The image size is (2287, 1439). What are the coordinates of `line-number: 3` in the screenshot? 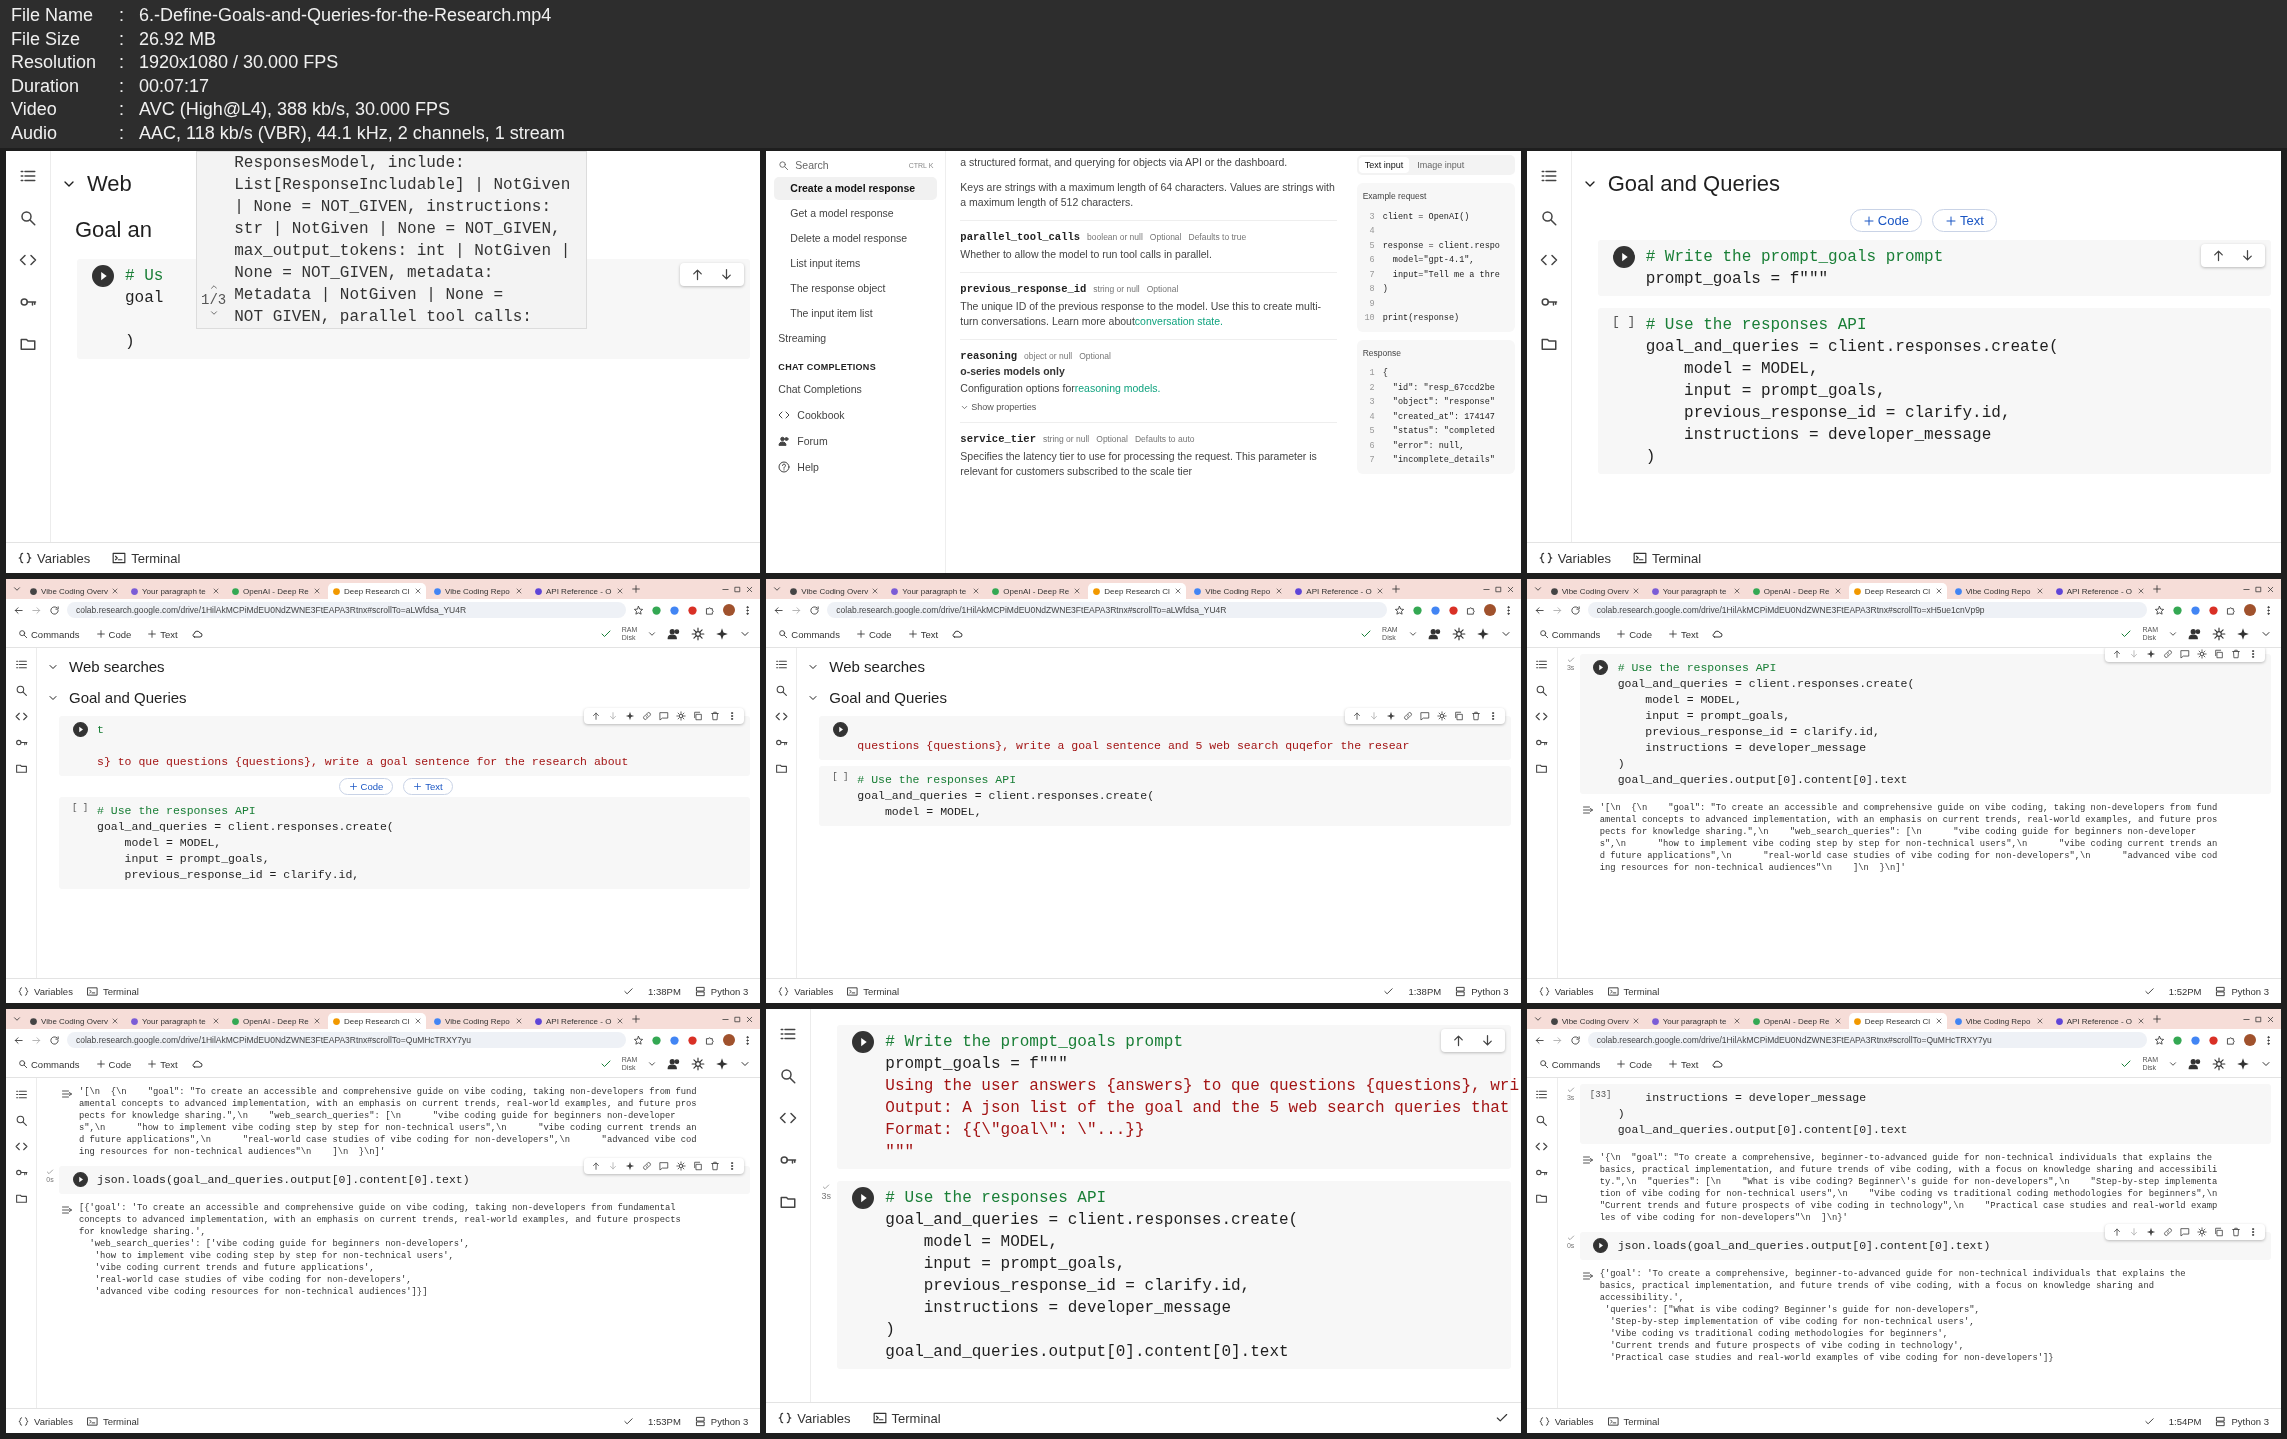 It's located at (1371, 402).